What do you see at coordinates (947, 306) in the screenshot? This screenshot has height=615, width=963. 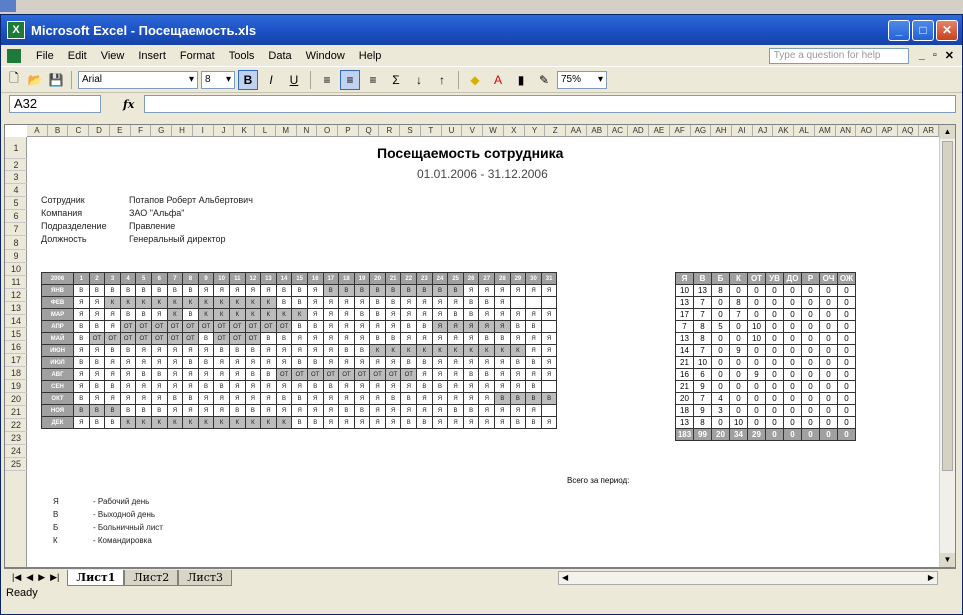 I see `scroll-thumb` at bounding box center [947, 306].